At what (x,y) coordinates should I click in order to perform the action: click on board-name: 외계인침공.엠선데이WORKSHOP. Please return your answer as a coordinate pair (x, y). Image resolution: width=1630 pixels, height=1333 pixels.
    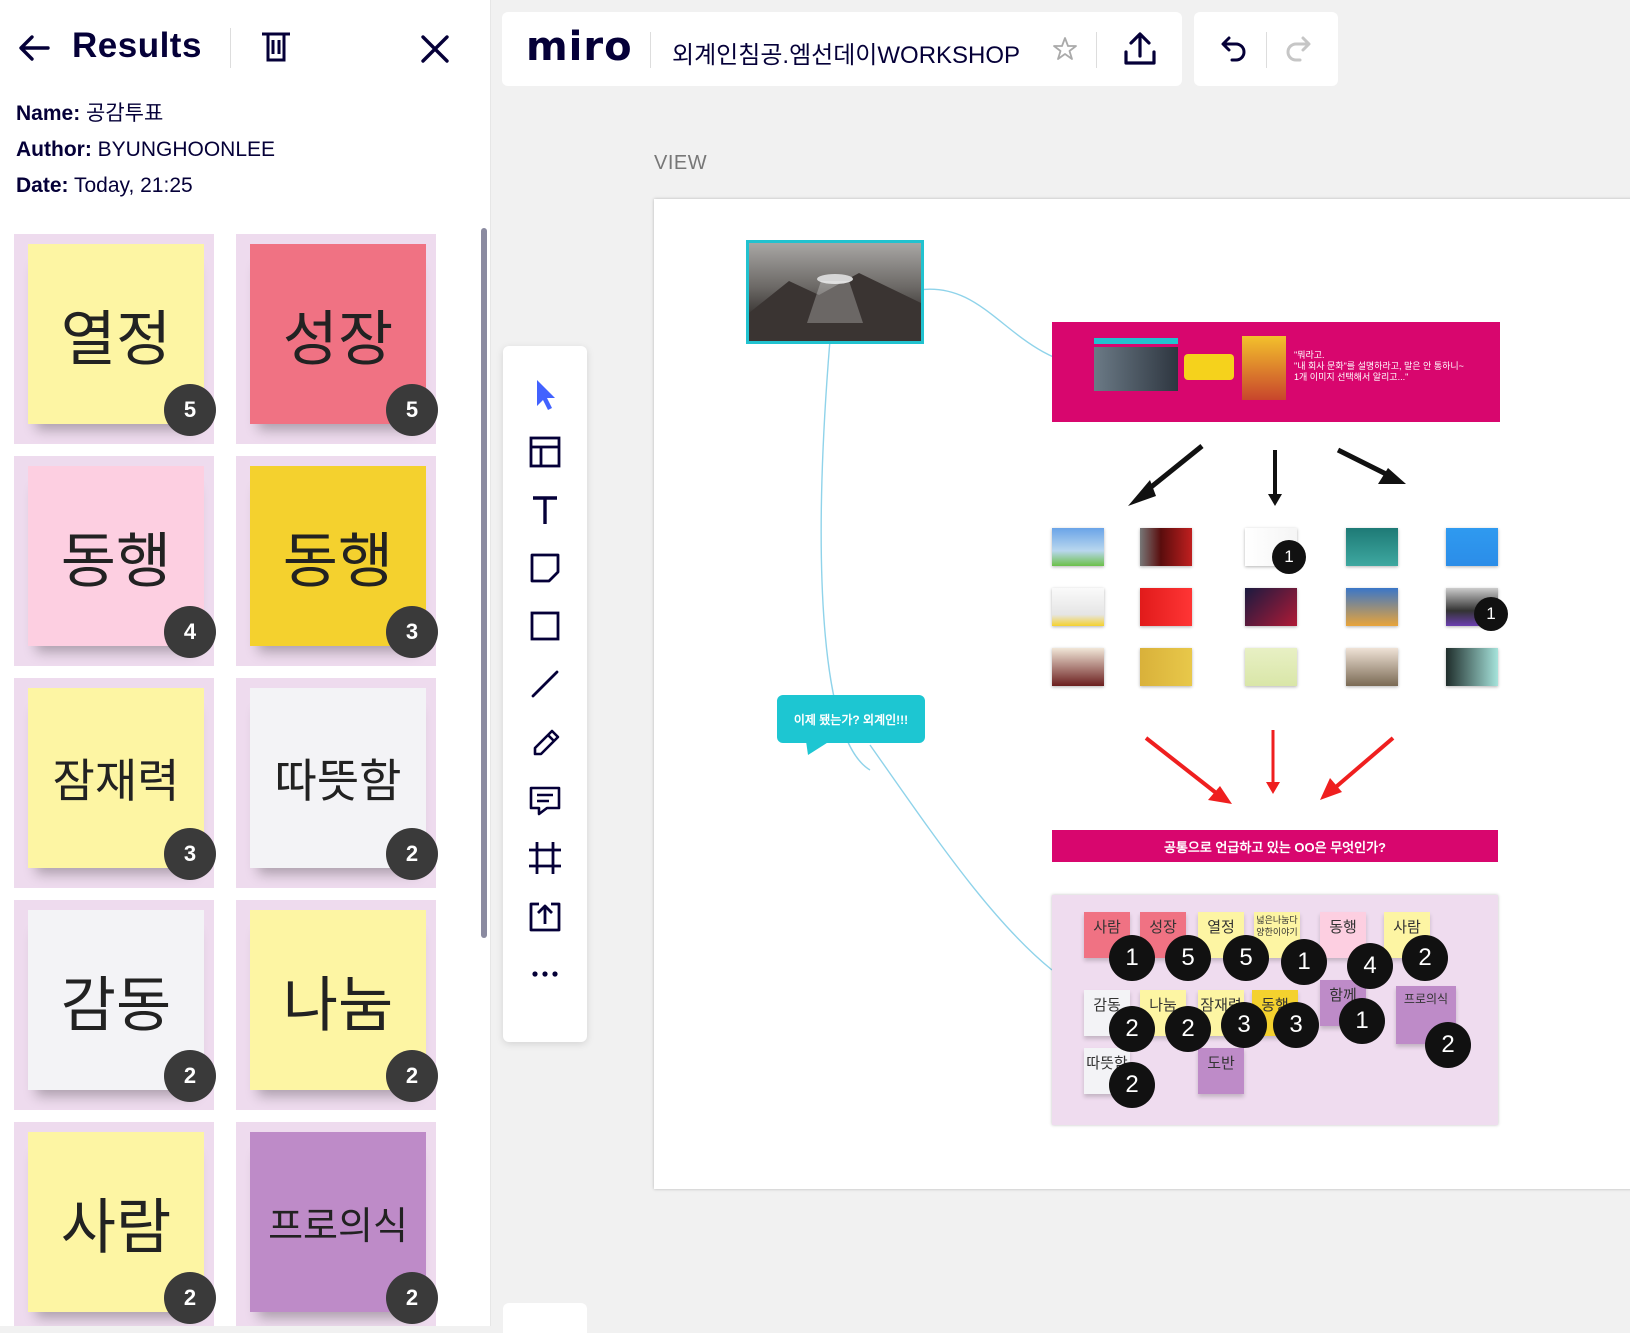
    Looking at the image, I should click on (846, 52).